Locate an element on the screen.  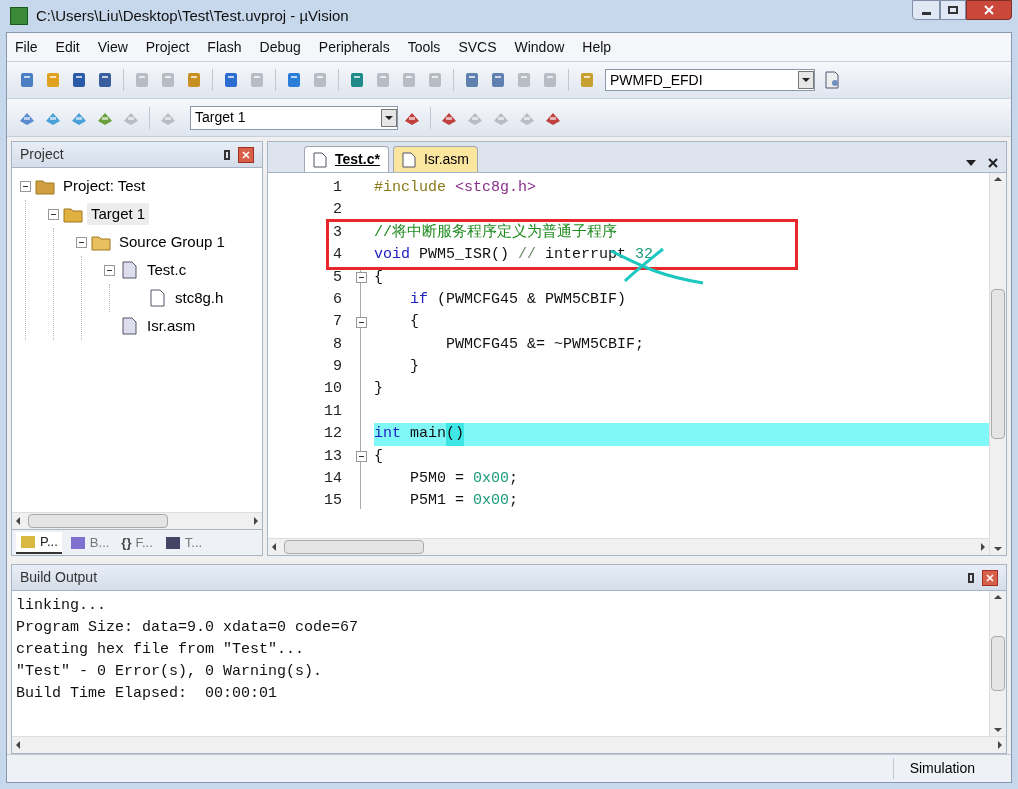
minimize-button is located at coordinates (926, 10).